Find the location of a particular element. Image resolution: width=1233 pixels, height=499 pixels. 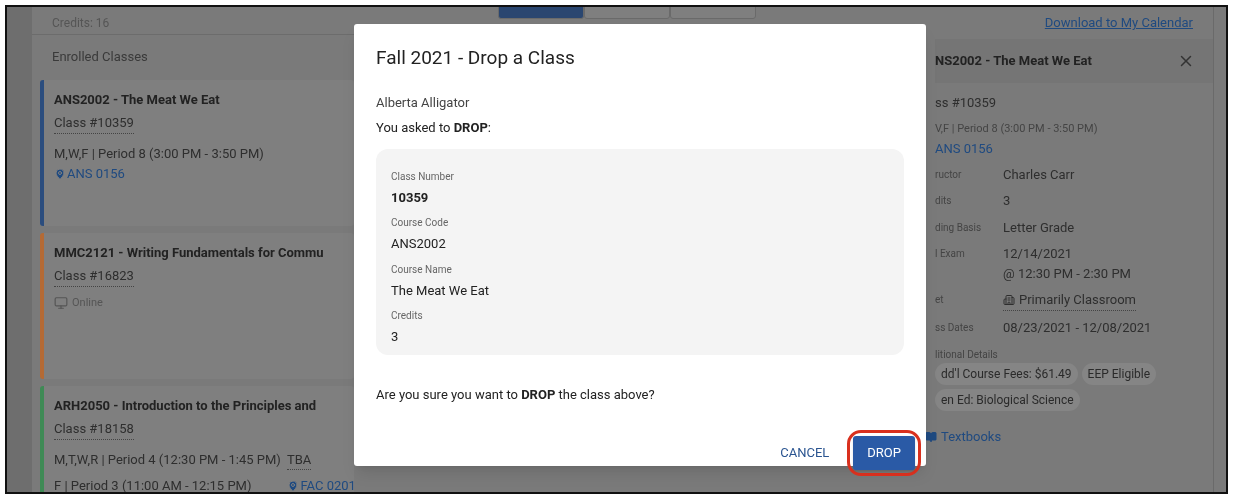

detail-tag: en Ed: Biological Science is located at coordinates (1007, 400).